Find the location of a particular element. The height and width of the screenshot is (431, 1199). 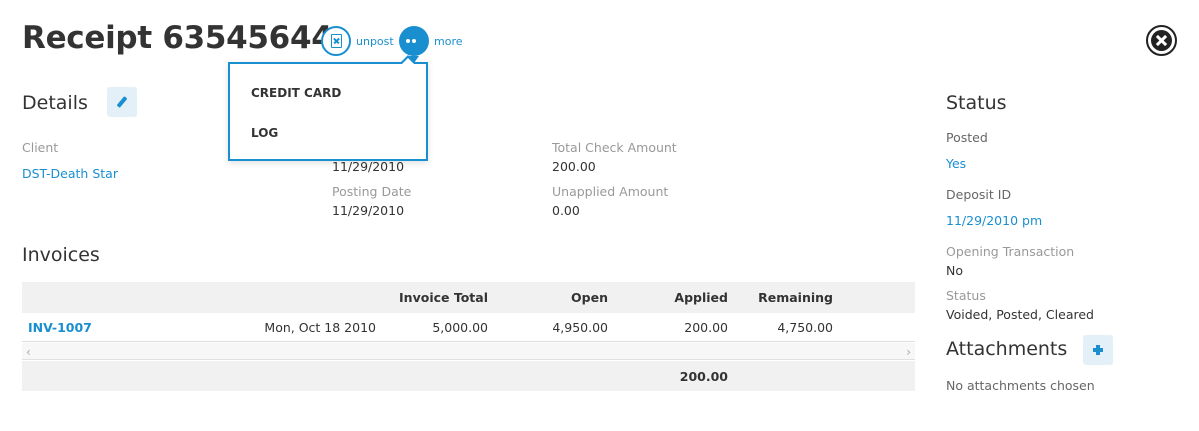

opening-transaction-value: No is located at coordinates (954, 270).